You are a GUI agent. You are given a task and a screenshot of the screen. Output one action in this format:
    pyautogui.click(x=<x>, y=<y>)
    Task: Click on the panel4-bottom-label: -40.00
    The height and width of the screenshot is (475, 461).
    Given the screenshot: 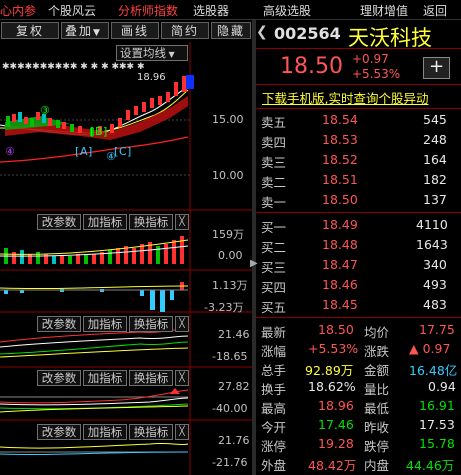 What is the action you would take?
    pyautogui.click(x=230, y=408)
    